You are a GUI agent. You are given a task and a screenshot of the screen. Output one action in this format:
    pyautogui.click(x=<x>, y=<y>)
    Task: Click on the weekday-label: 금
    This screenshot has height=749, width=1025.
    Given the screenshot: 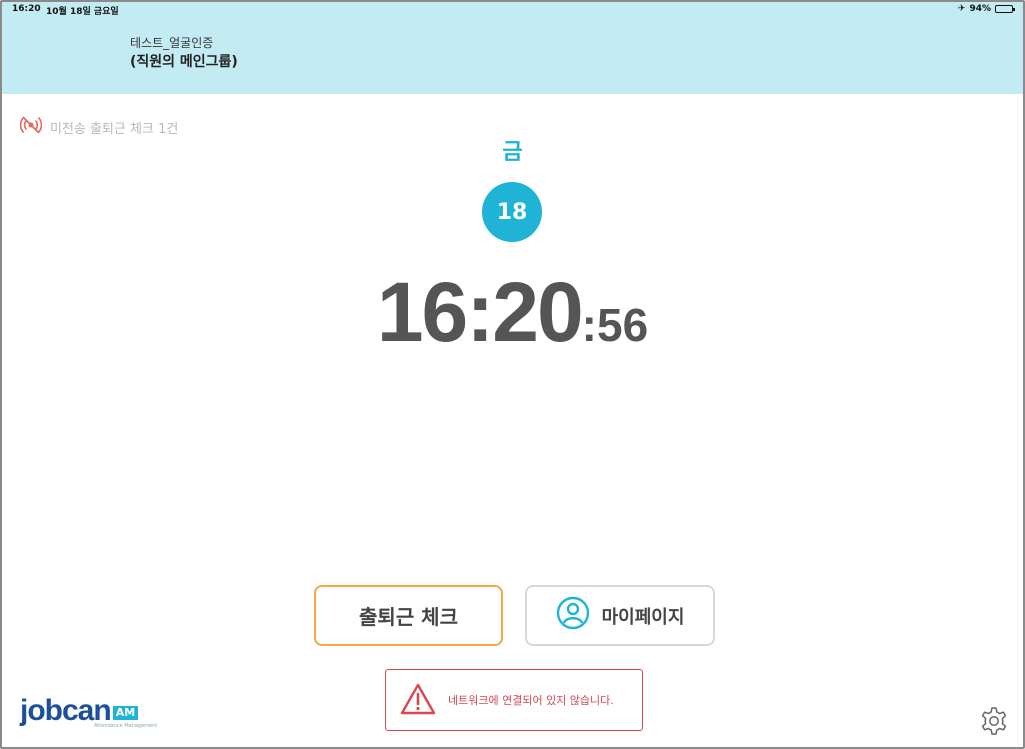 What is the action you would take?
    pyautogui.click(x=512, y=152)
    